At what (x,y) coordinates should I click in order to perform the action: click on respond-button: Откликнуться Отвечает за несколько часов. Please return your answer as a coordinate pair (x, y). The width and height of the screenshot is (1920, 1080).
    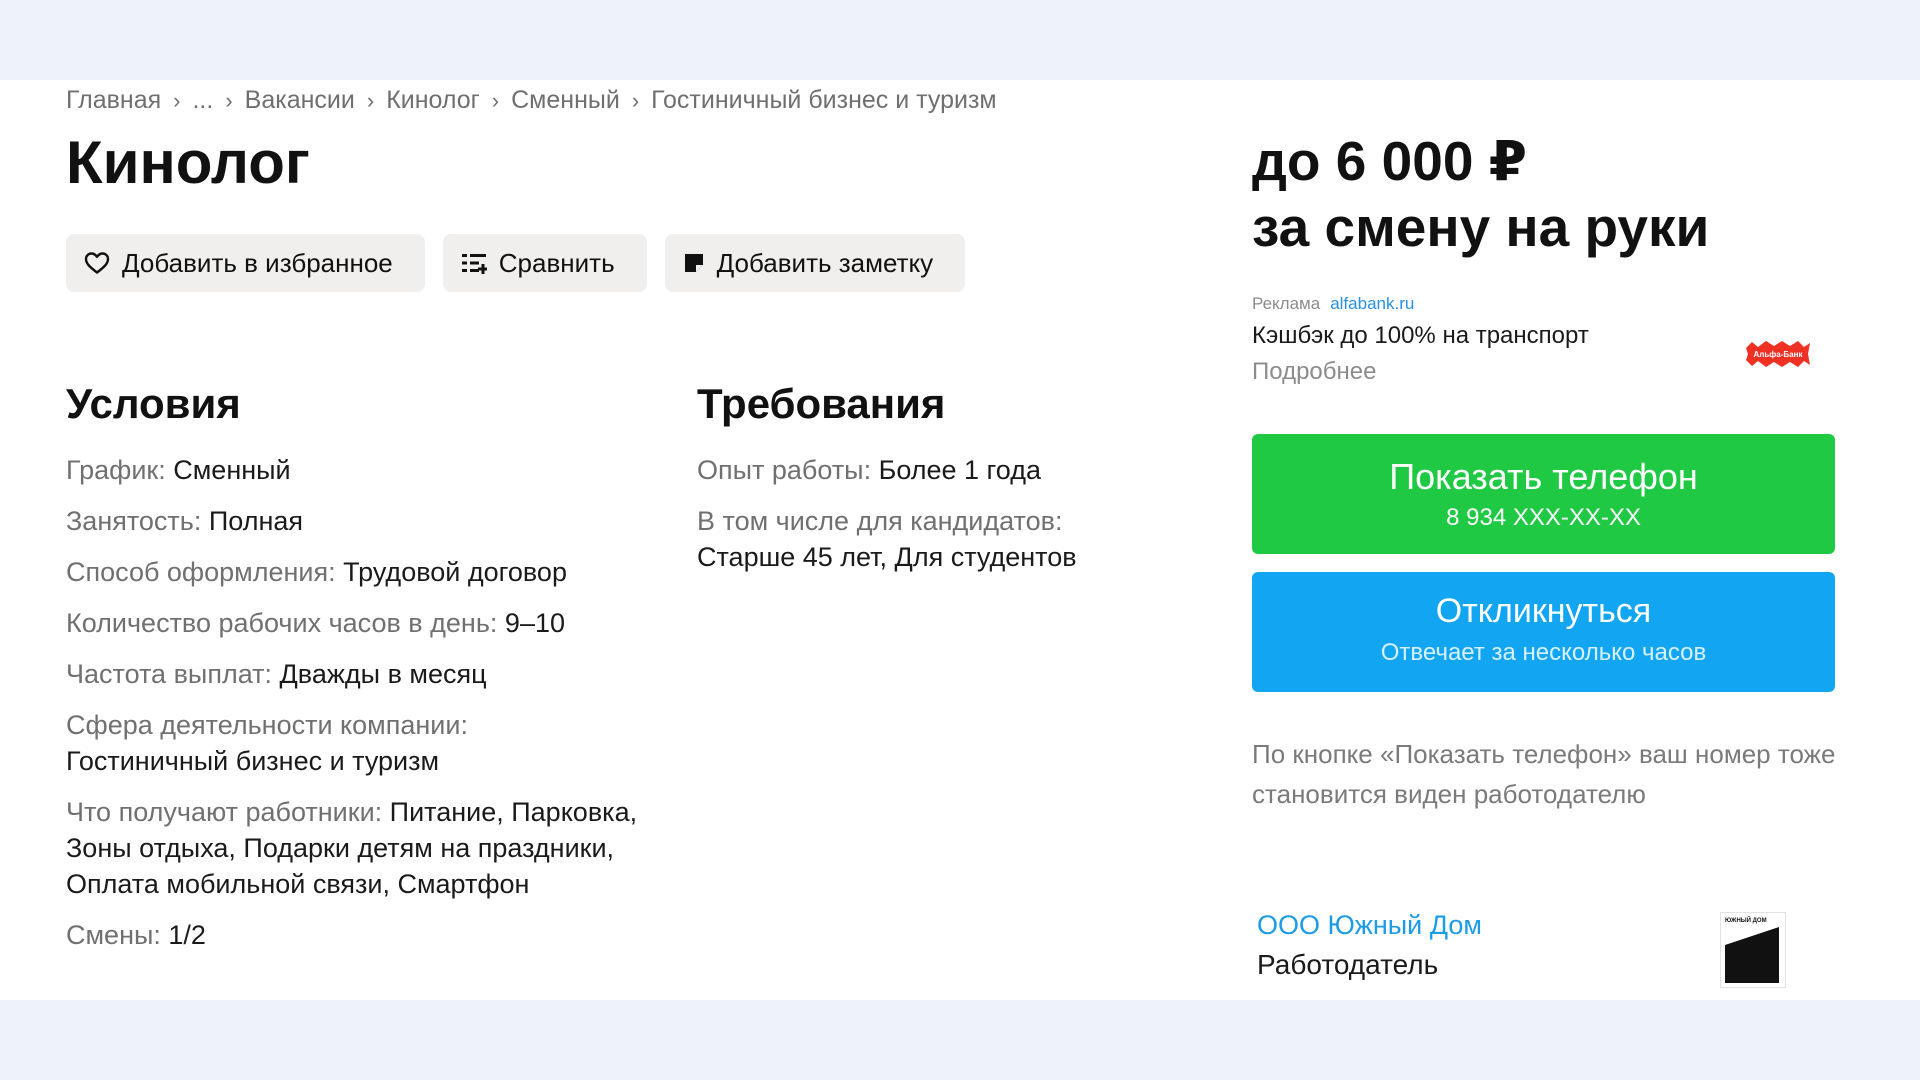
    Looking at the image, I should click on (1543, 632).